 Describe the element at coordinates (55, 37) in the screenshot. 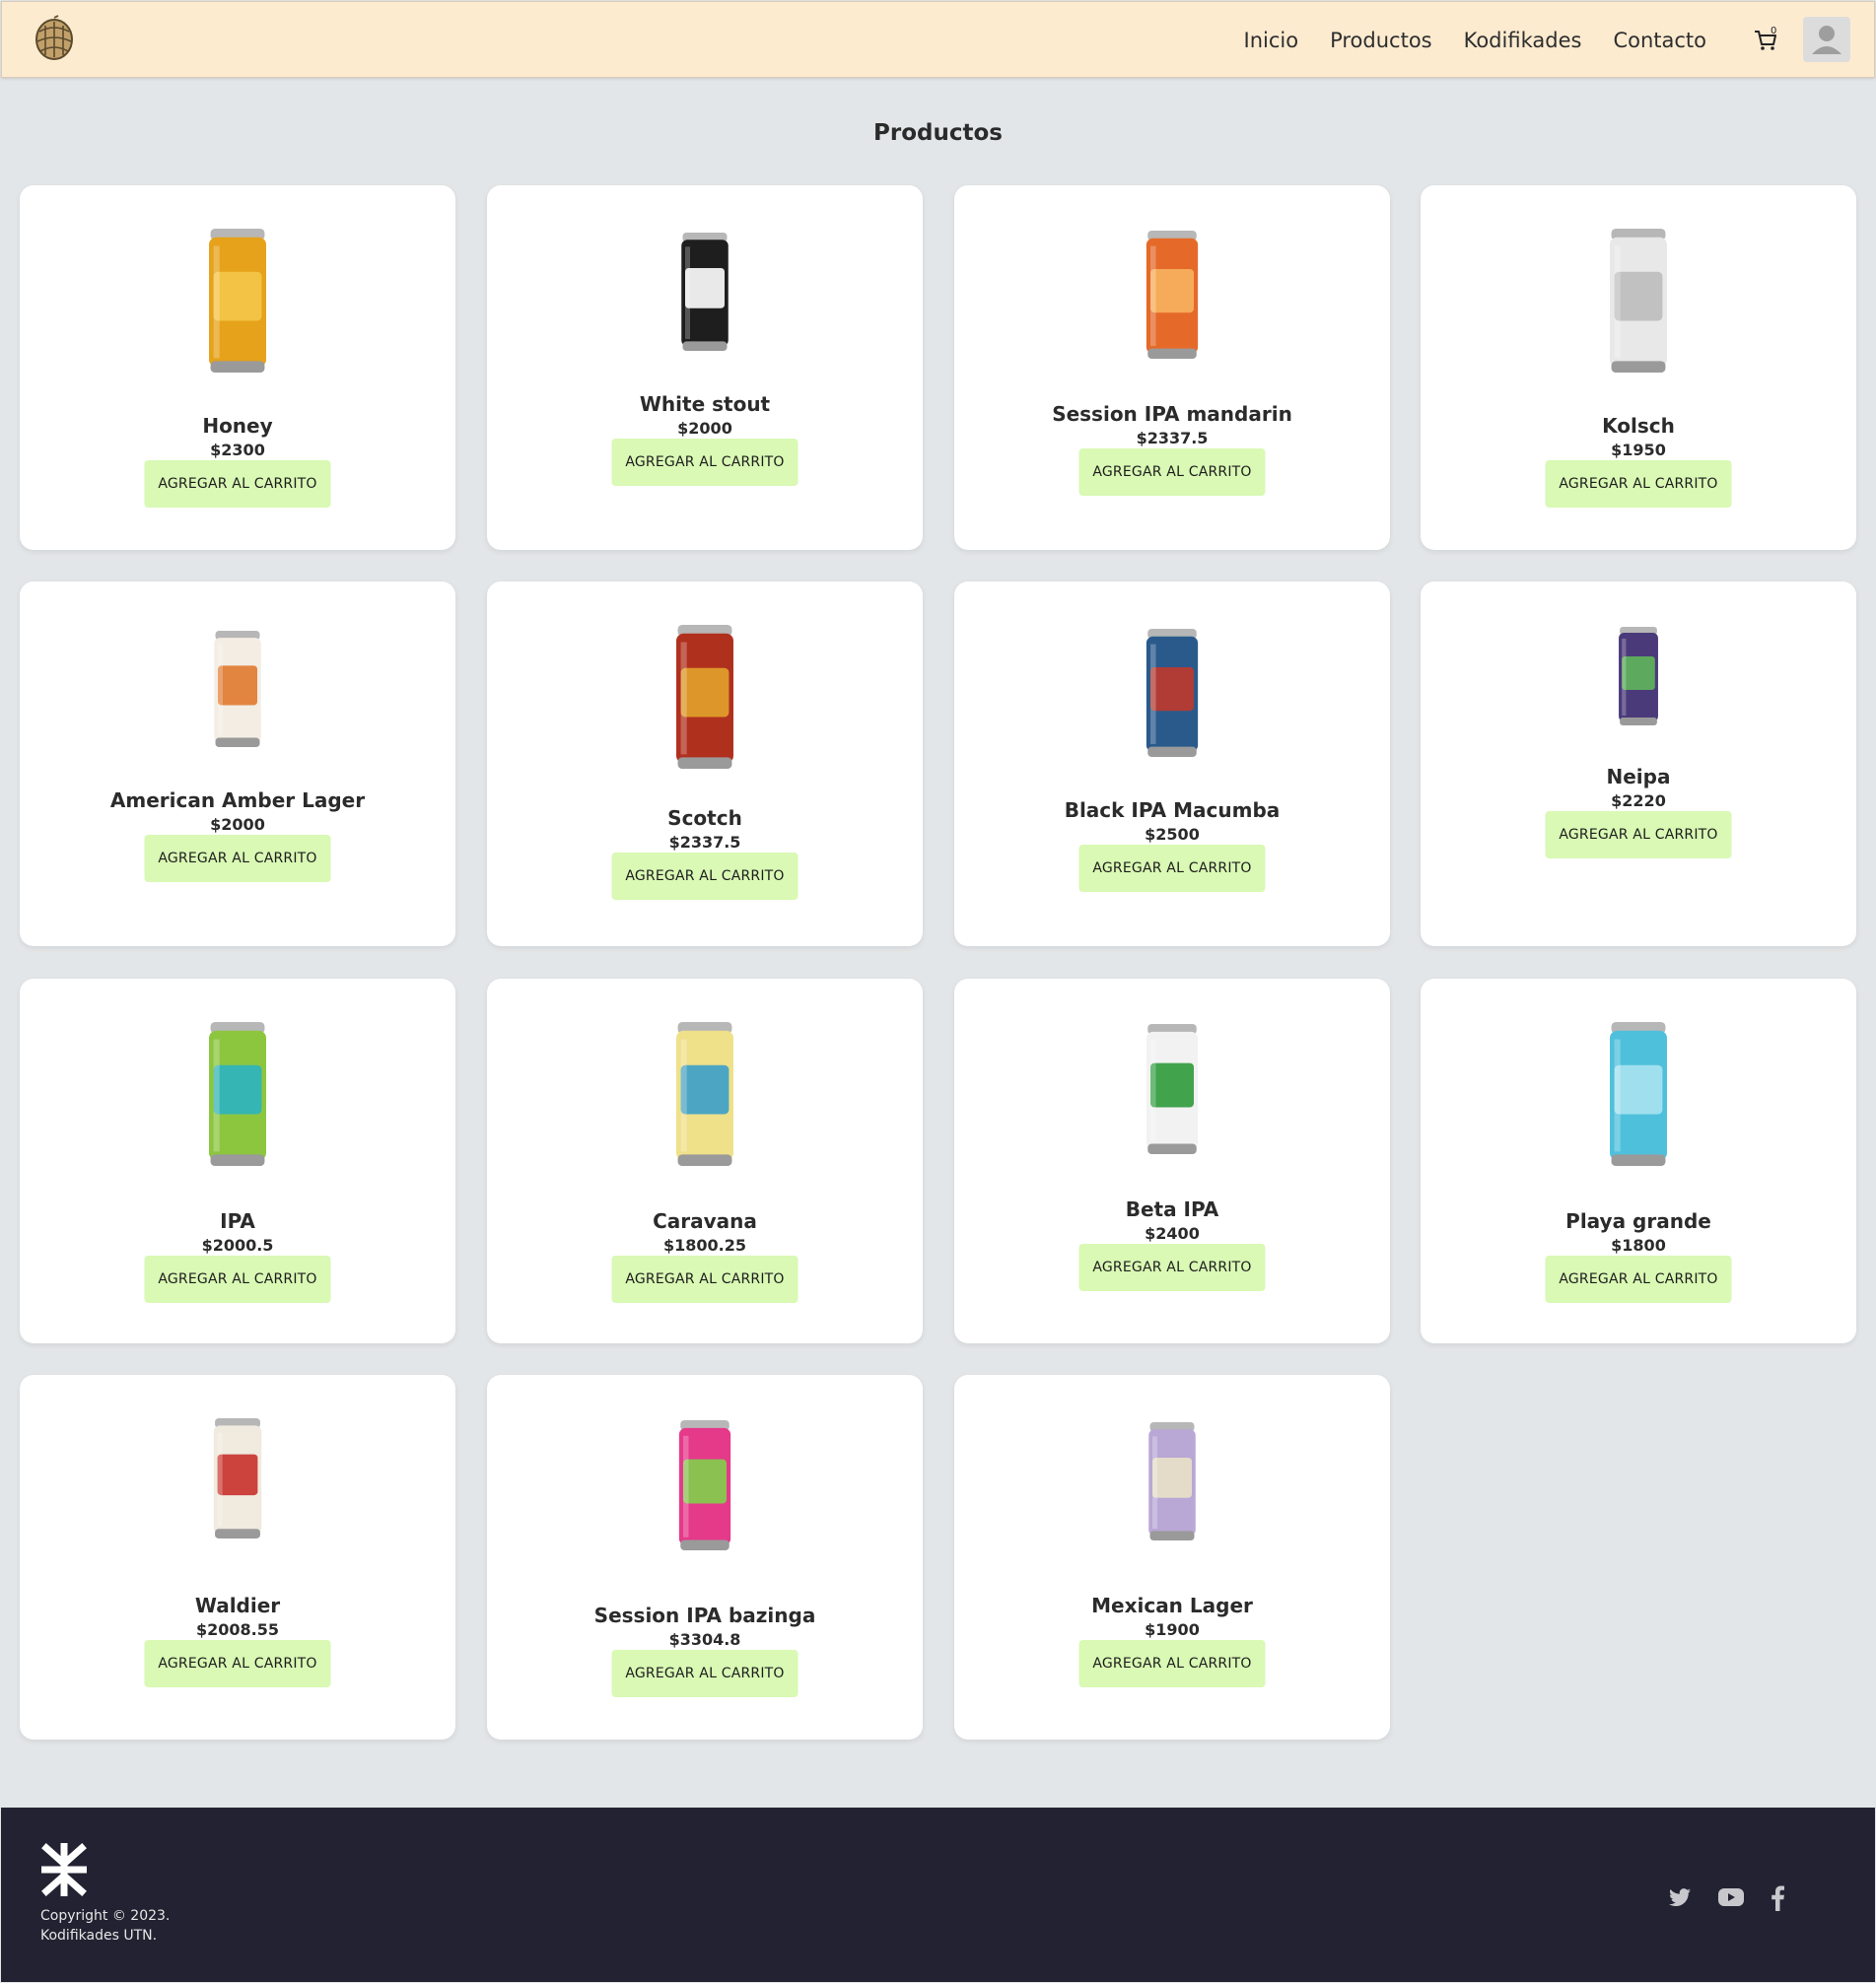

I see `hop-logo-icon` at that location.